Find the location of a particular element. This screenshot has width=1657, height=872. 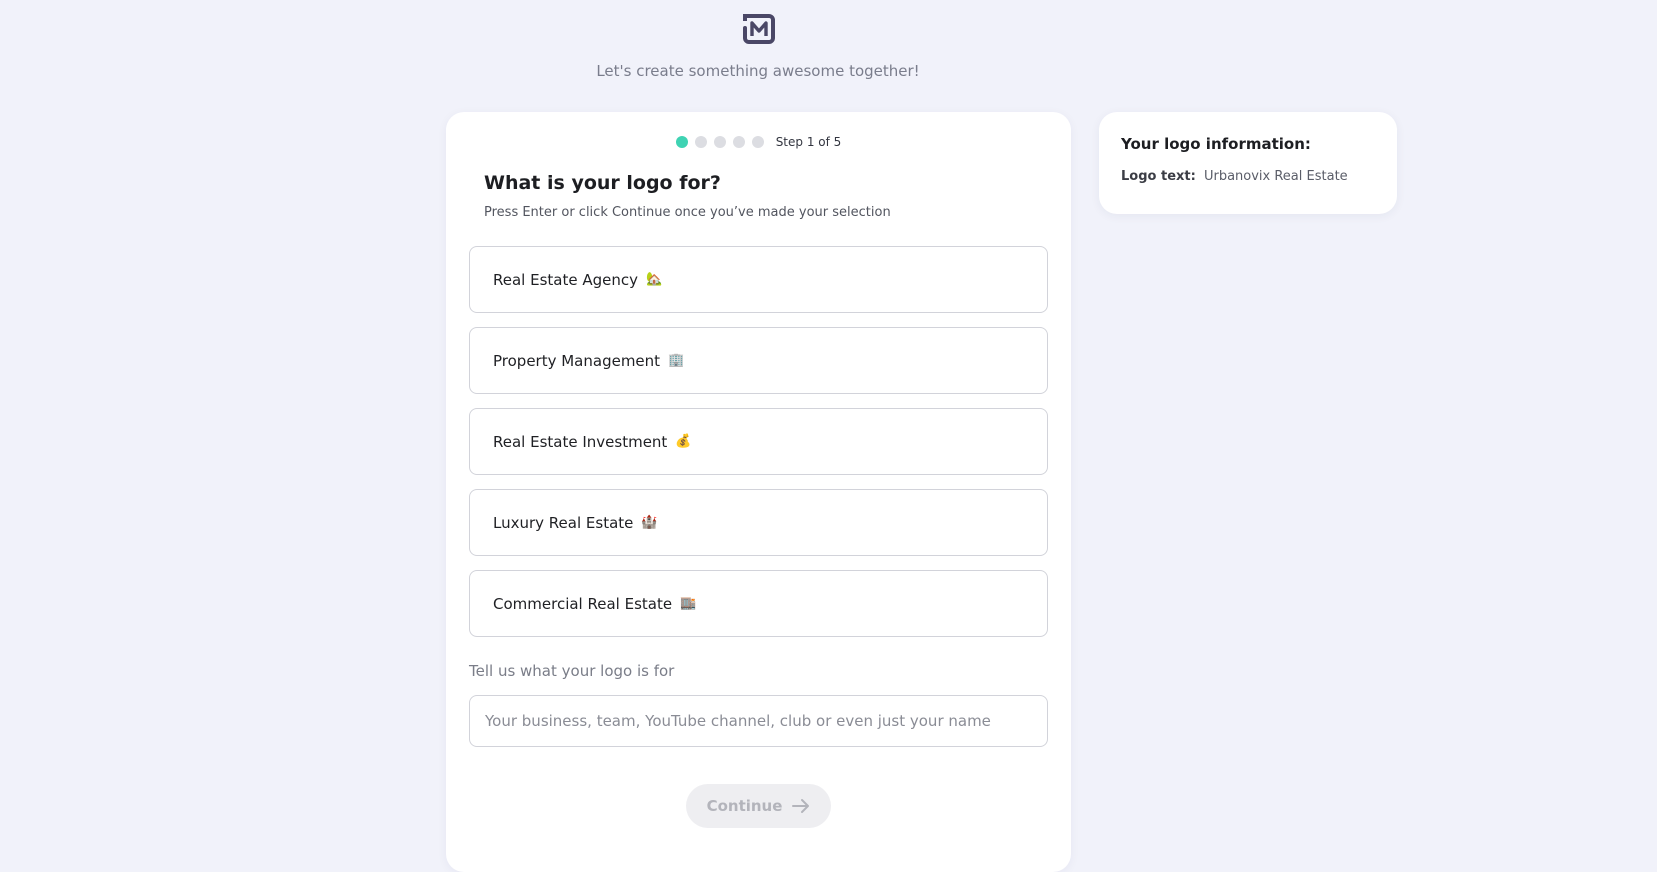

house-garden-icon: 🏡 is located at coordinates (654, 279).